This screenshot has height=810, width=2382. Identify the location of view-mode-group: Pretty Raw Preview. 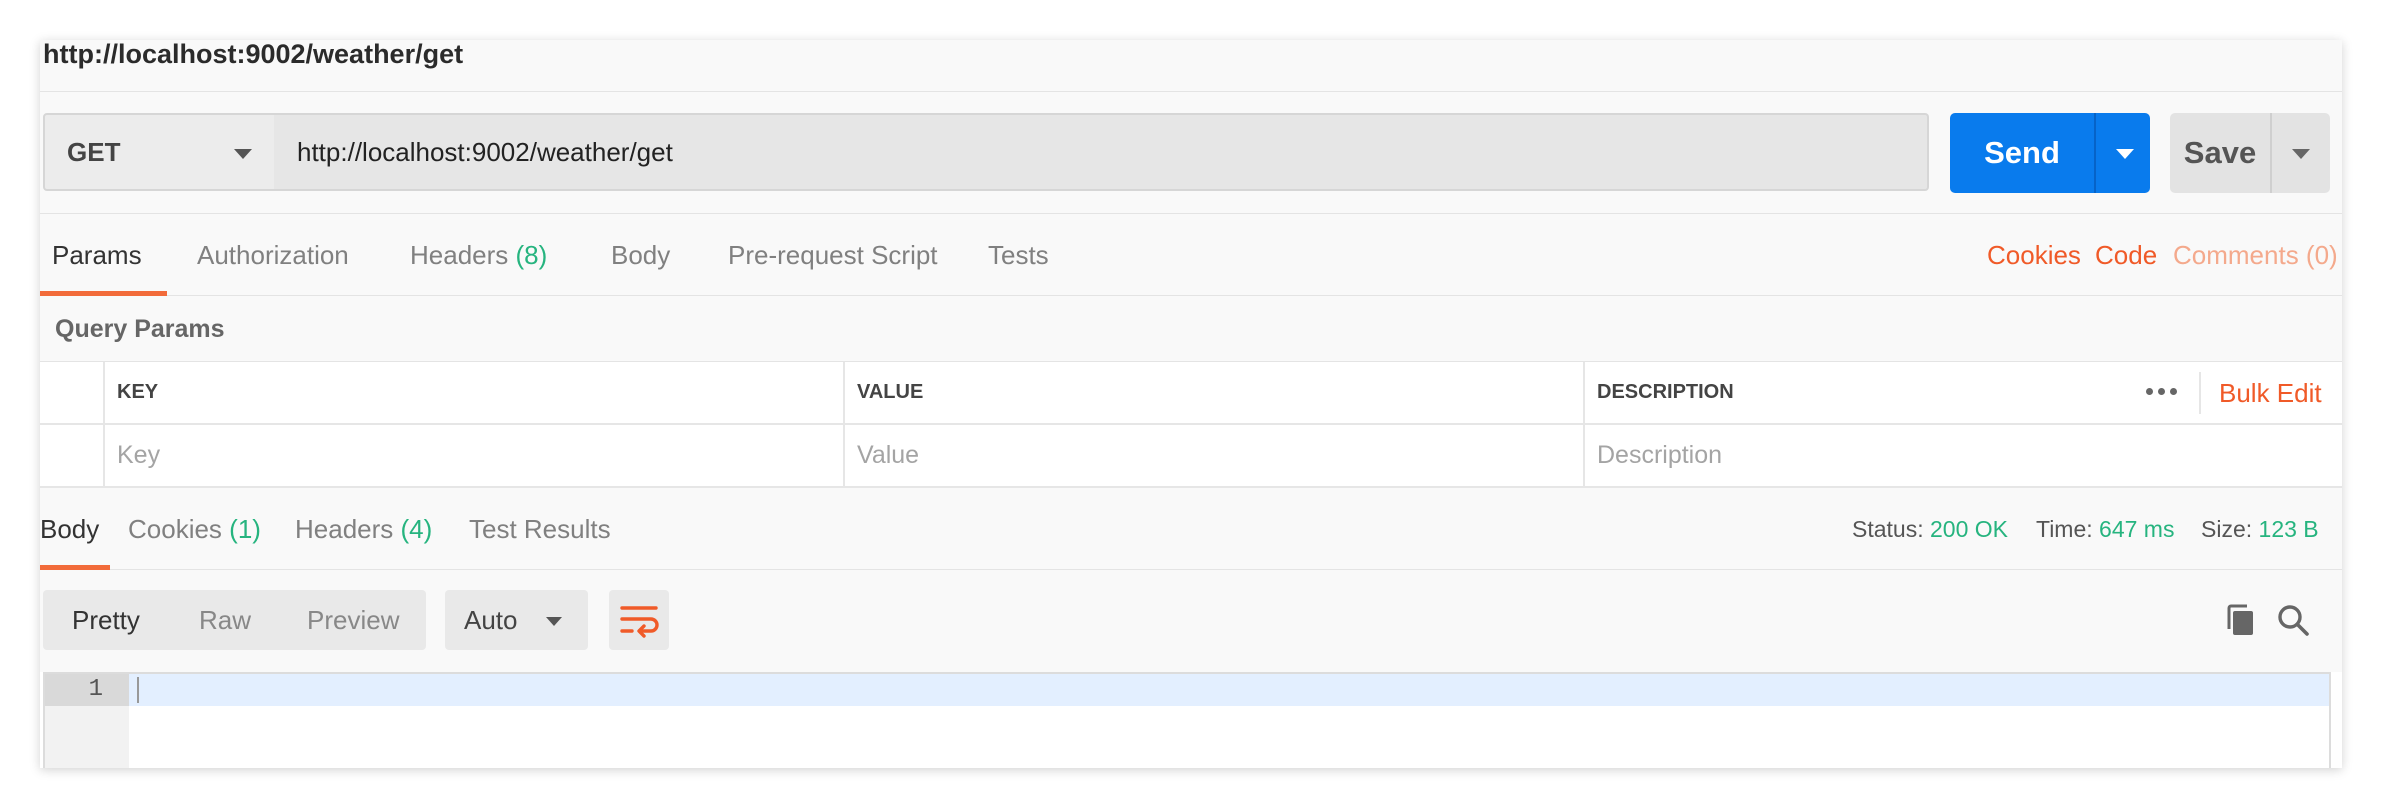
(234, 620).